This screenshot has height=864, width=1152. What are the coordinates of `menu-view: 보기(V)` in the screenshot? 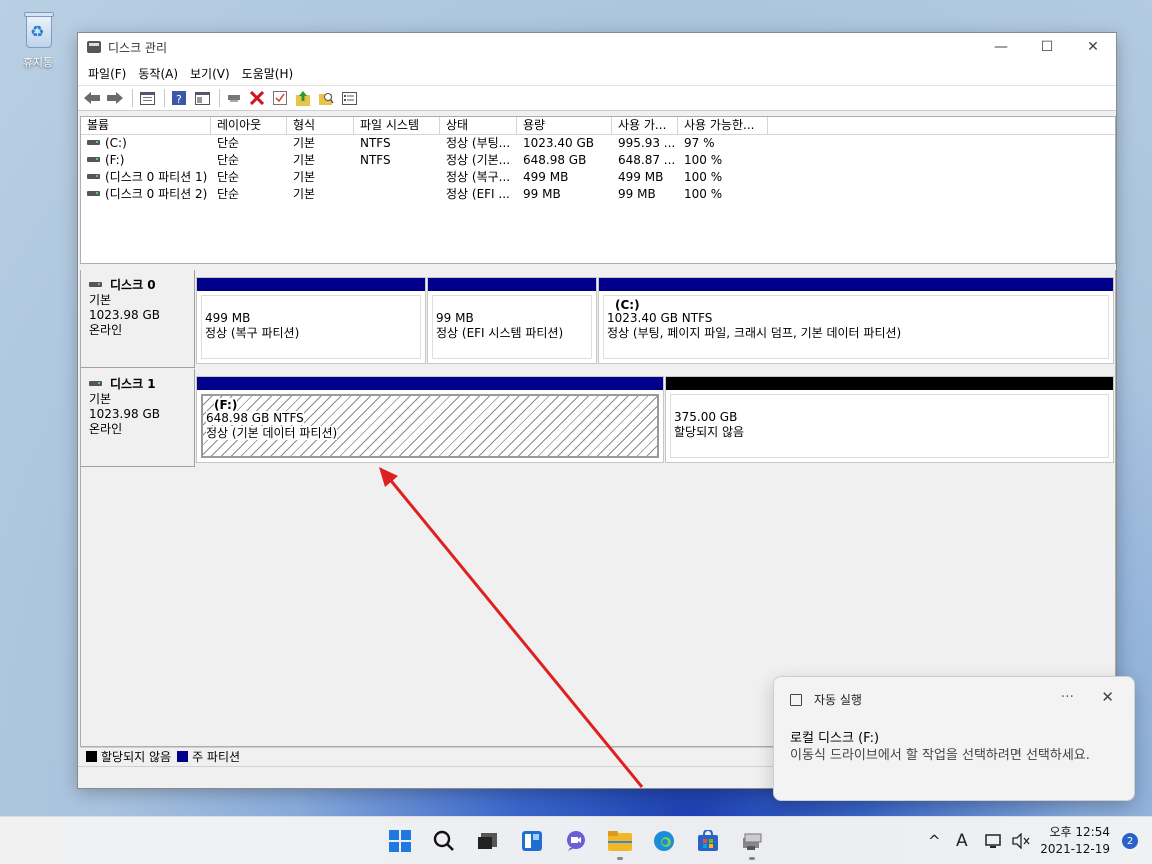 It's located at (210, 73).